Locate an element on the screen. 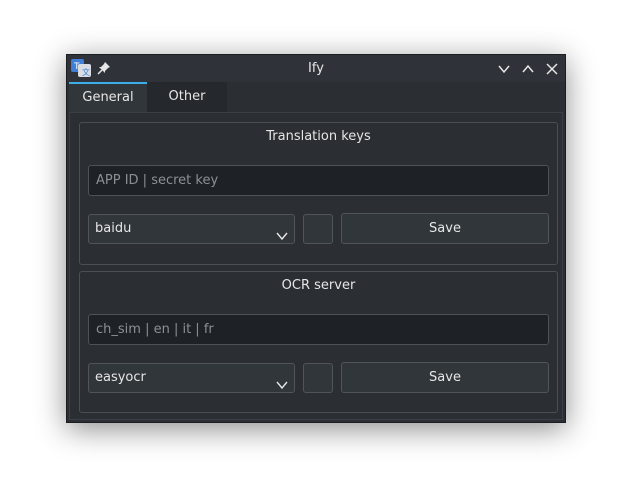 This screenshot has height=501, width=632. ocr-languages-input: ch_sim | en | it | fr is located at coordinates (318, 329).